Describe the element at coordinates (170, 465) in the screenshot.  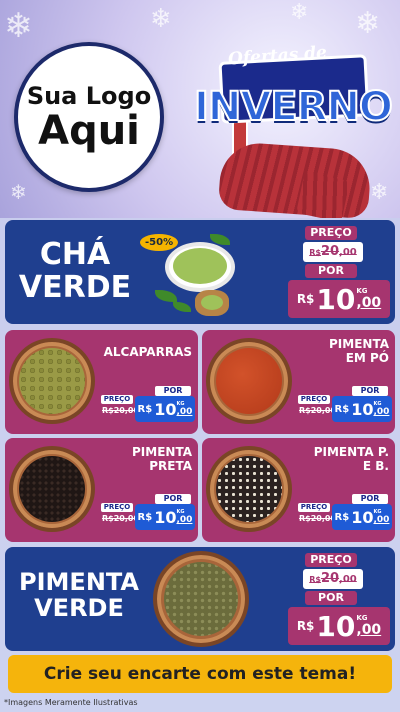
I see `product-title-line2: PRETA` at that location.